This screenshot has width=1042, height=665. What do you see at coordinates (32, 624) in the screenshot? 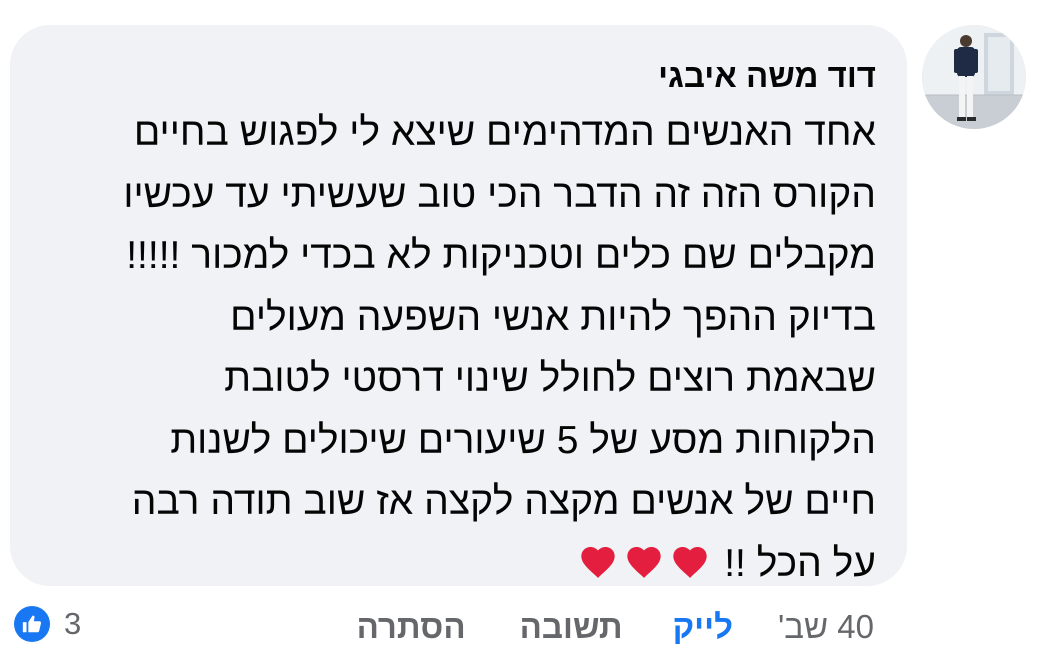
I see `thumbs-up-icon` at bounding box center [32, 624].